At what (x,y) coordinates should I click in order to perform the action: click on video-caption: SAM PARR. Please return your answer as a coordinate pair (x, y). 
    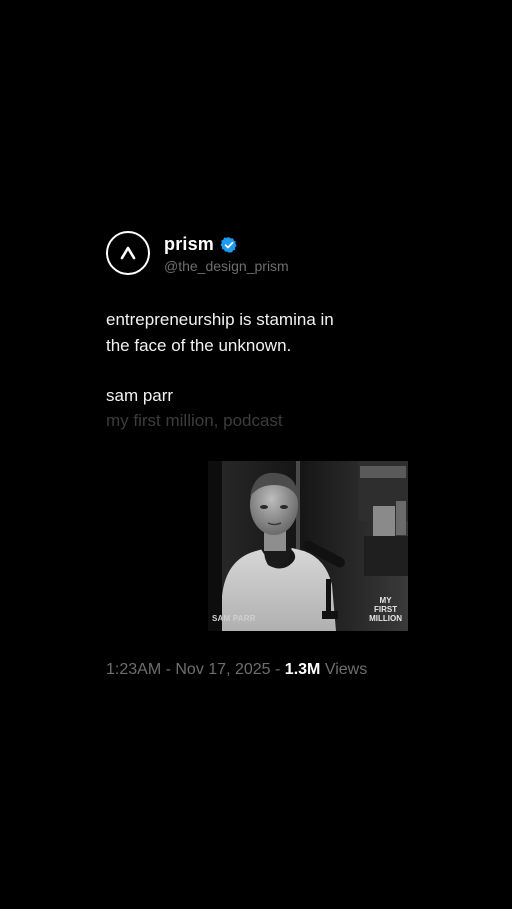
    Looking at the image, I should click on (234, 618).